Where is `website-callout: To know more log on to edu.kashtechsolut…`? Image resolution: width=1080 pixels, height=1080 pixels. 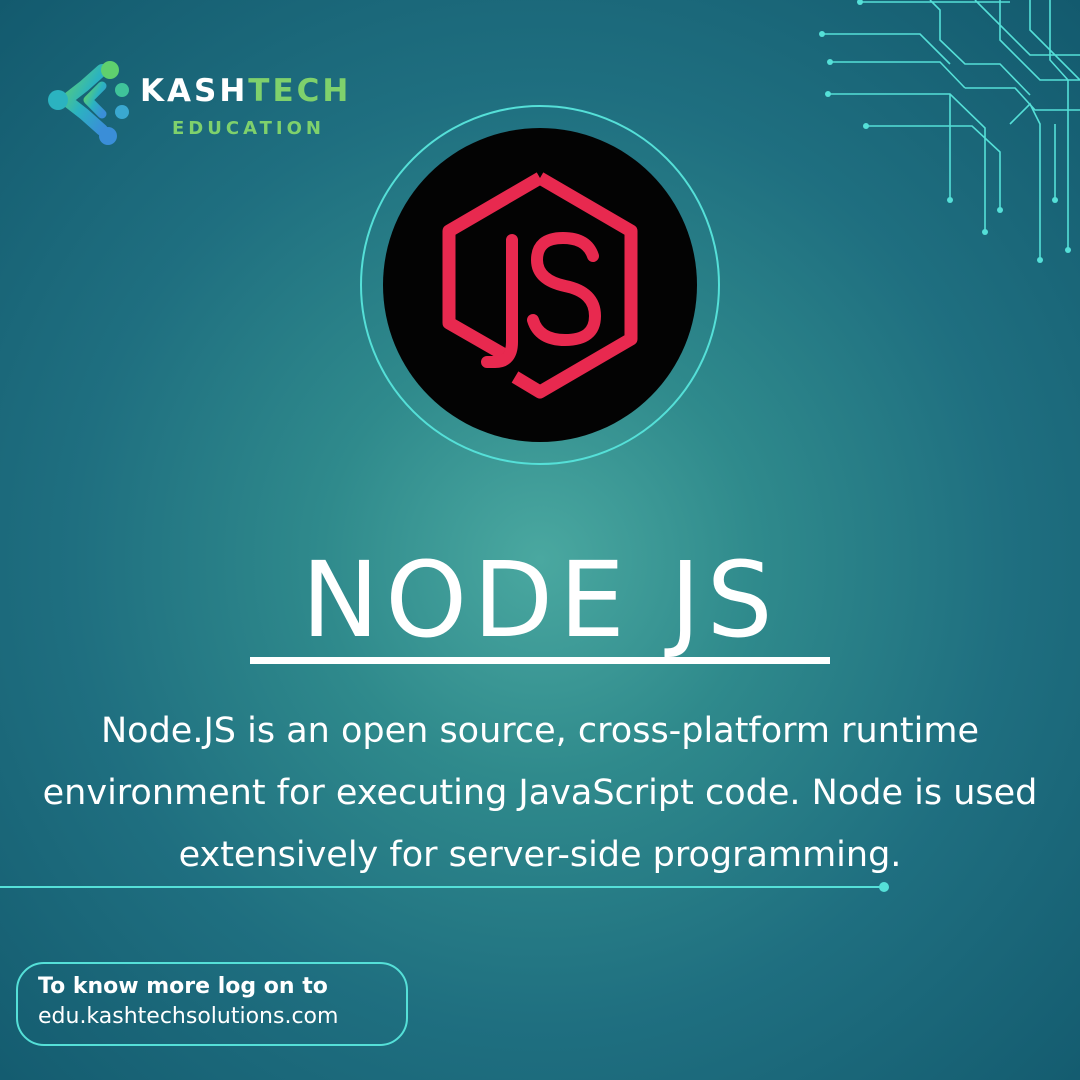
website-callout: To know more log on to edu.kashtechsolut… is located at coordinates (212, 1004).